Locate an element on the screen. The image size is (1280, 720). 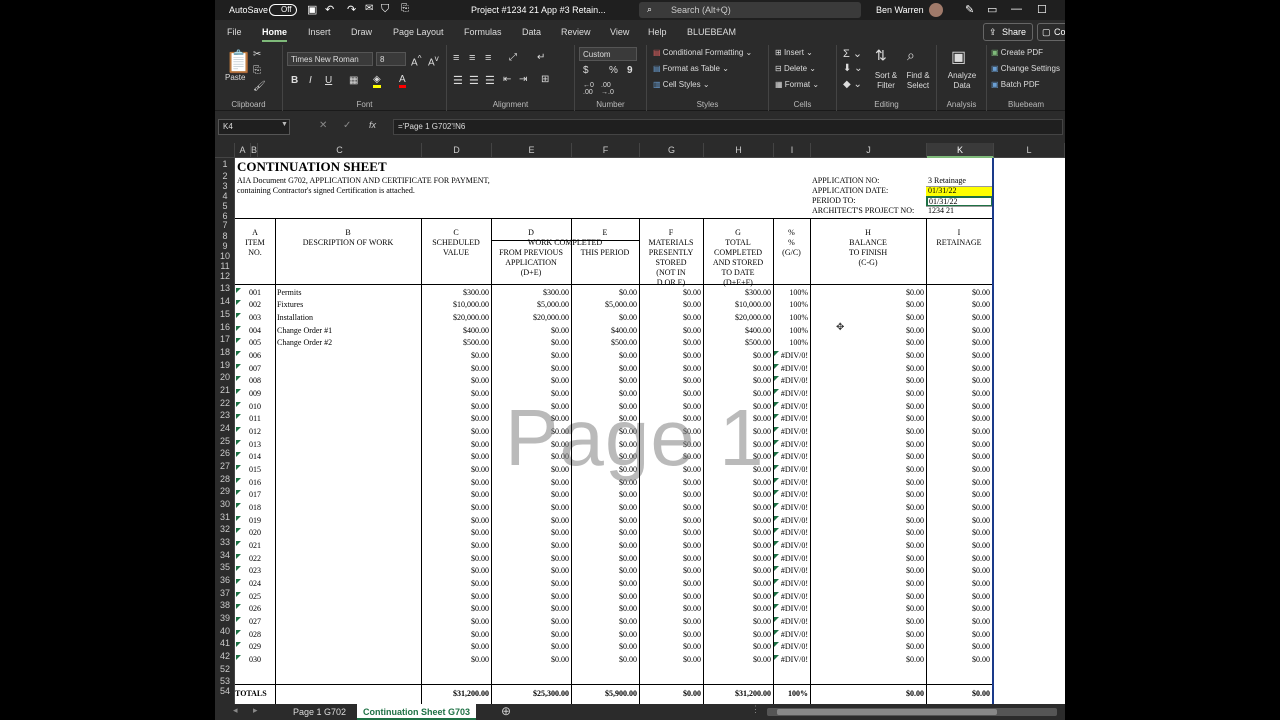
column-header-j: J is located at coordinates (869, 150).